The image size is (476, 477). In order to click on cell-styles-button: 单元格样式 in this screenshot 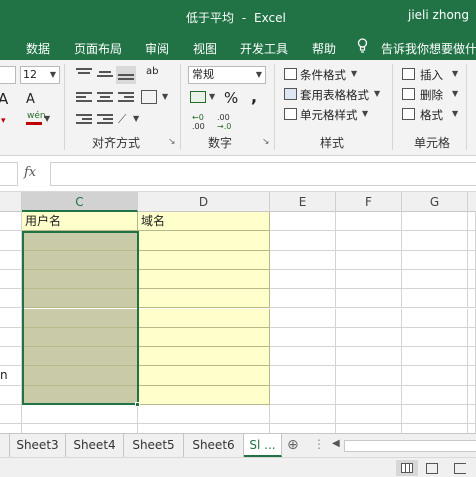, I will do `click(329, 115)`.